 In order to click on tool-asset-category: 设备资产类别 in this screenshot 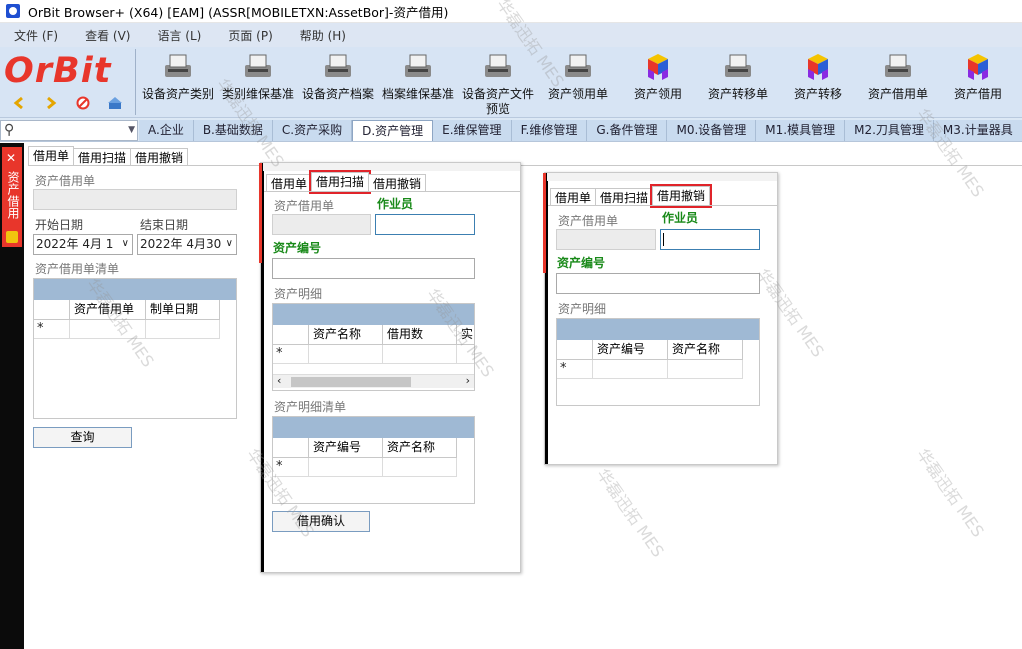, I will do `click(178, 75)`.